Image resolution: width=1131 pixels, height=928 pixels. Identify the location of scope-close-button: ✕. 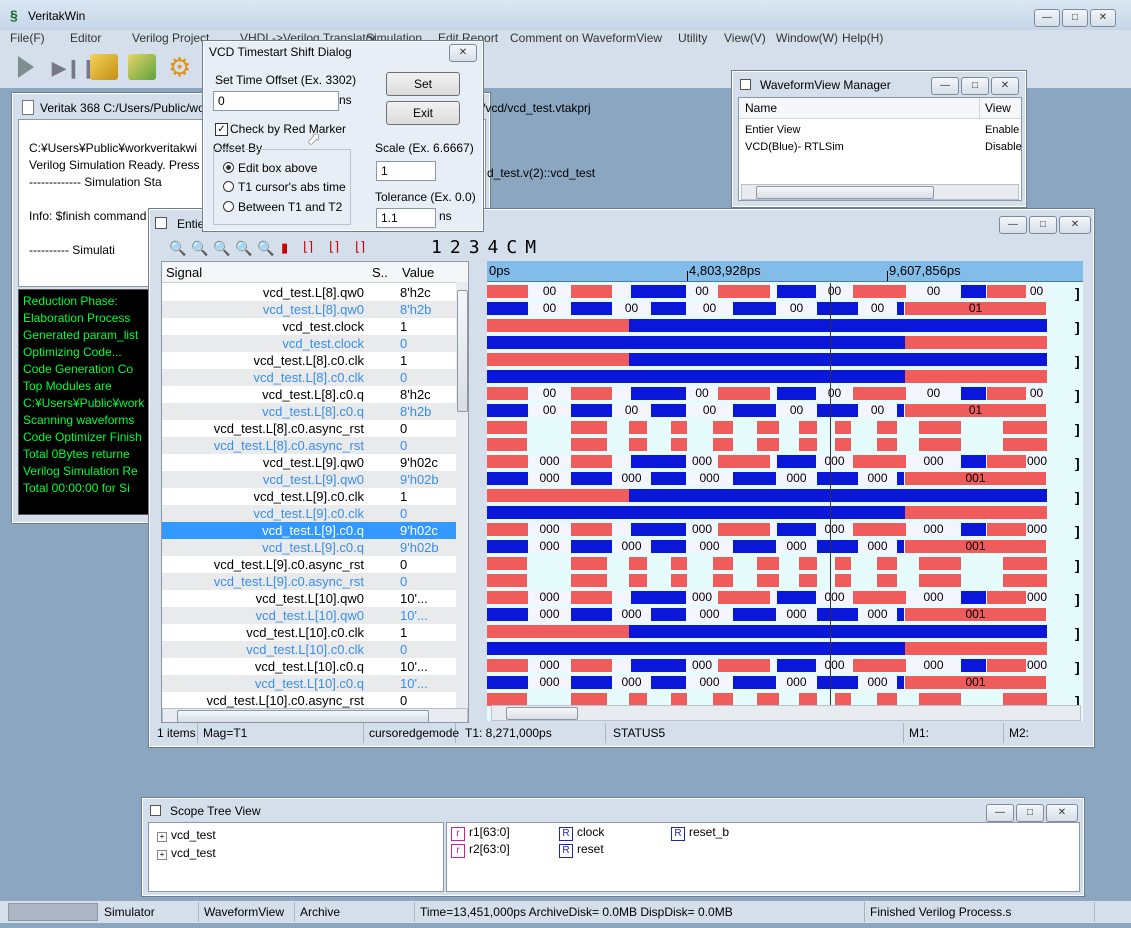
(1062, 813).